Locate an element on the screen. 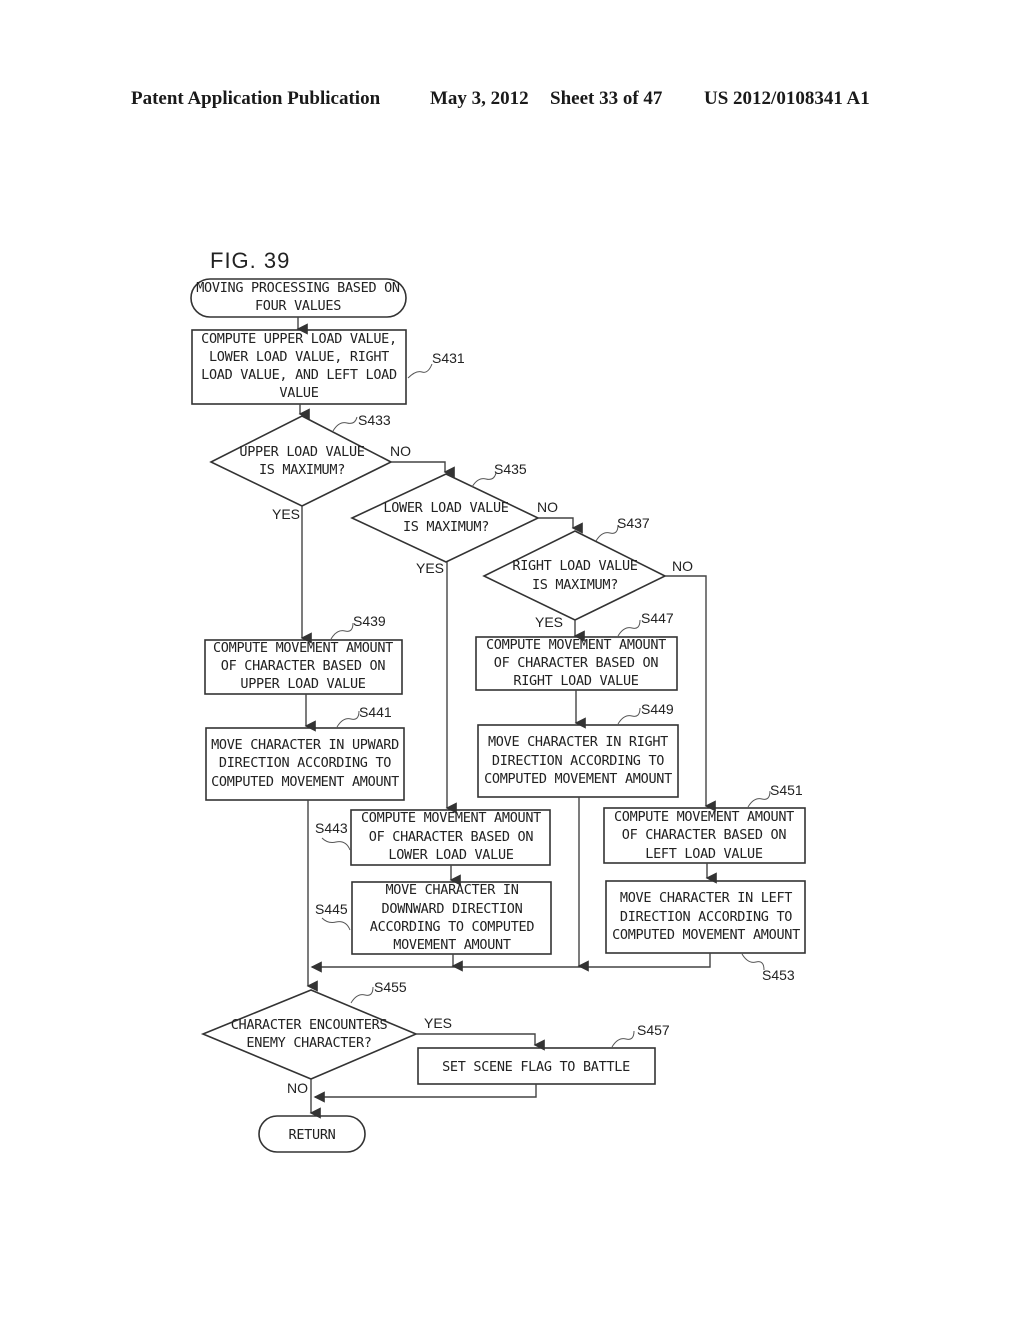 This screenshot has height=1320, width=1024. s443-line-1: COMPUTE MOVEMENT AMOUNT is located at coordinates (451, 818).